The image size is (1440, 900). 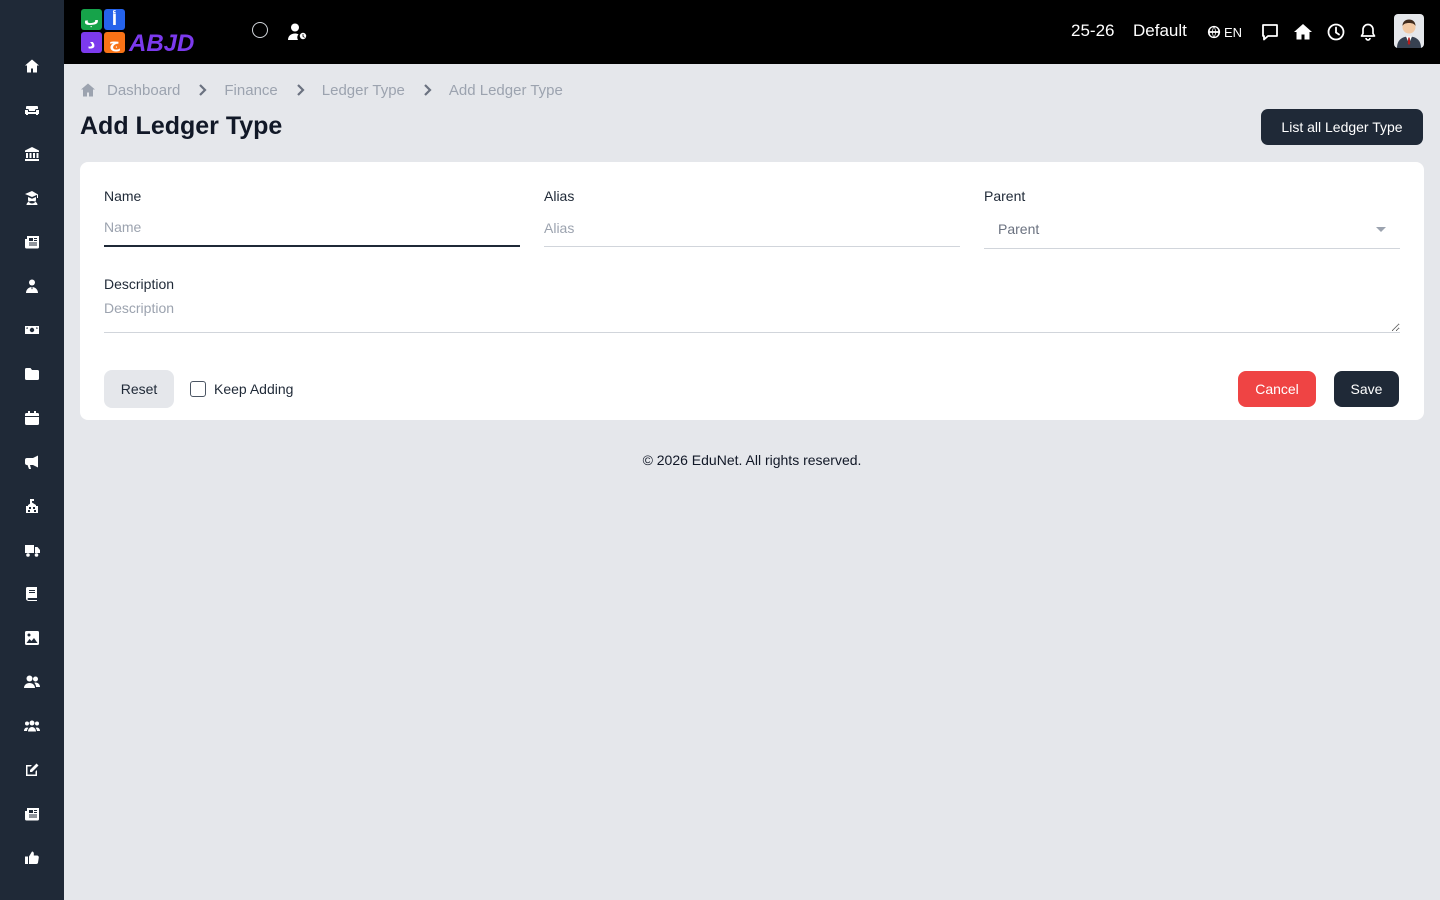 I want to click on school-home-button, so click(x=1303, y=32).